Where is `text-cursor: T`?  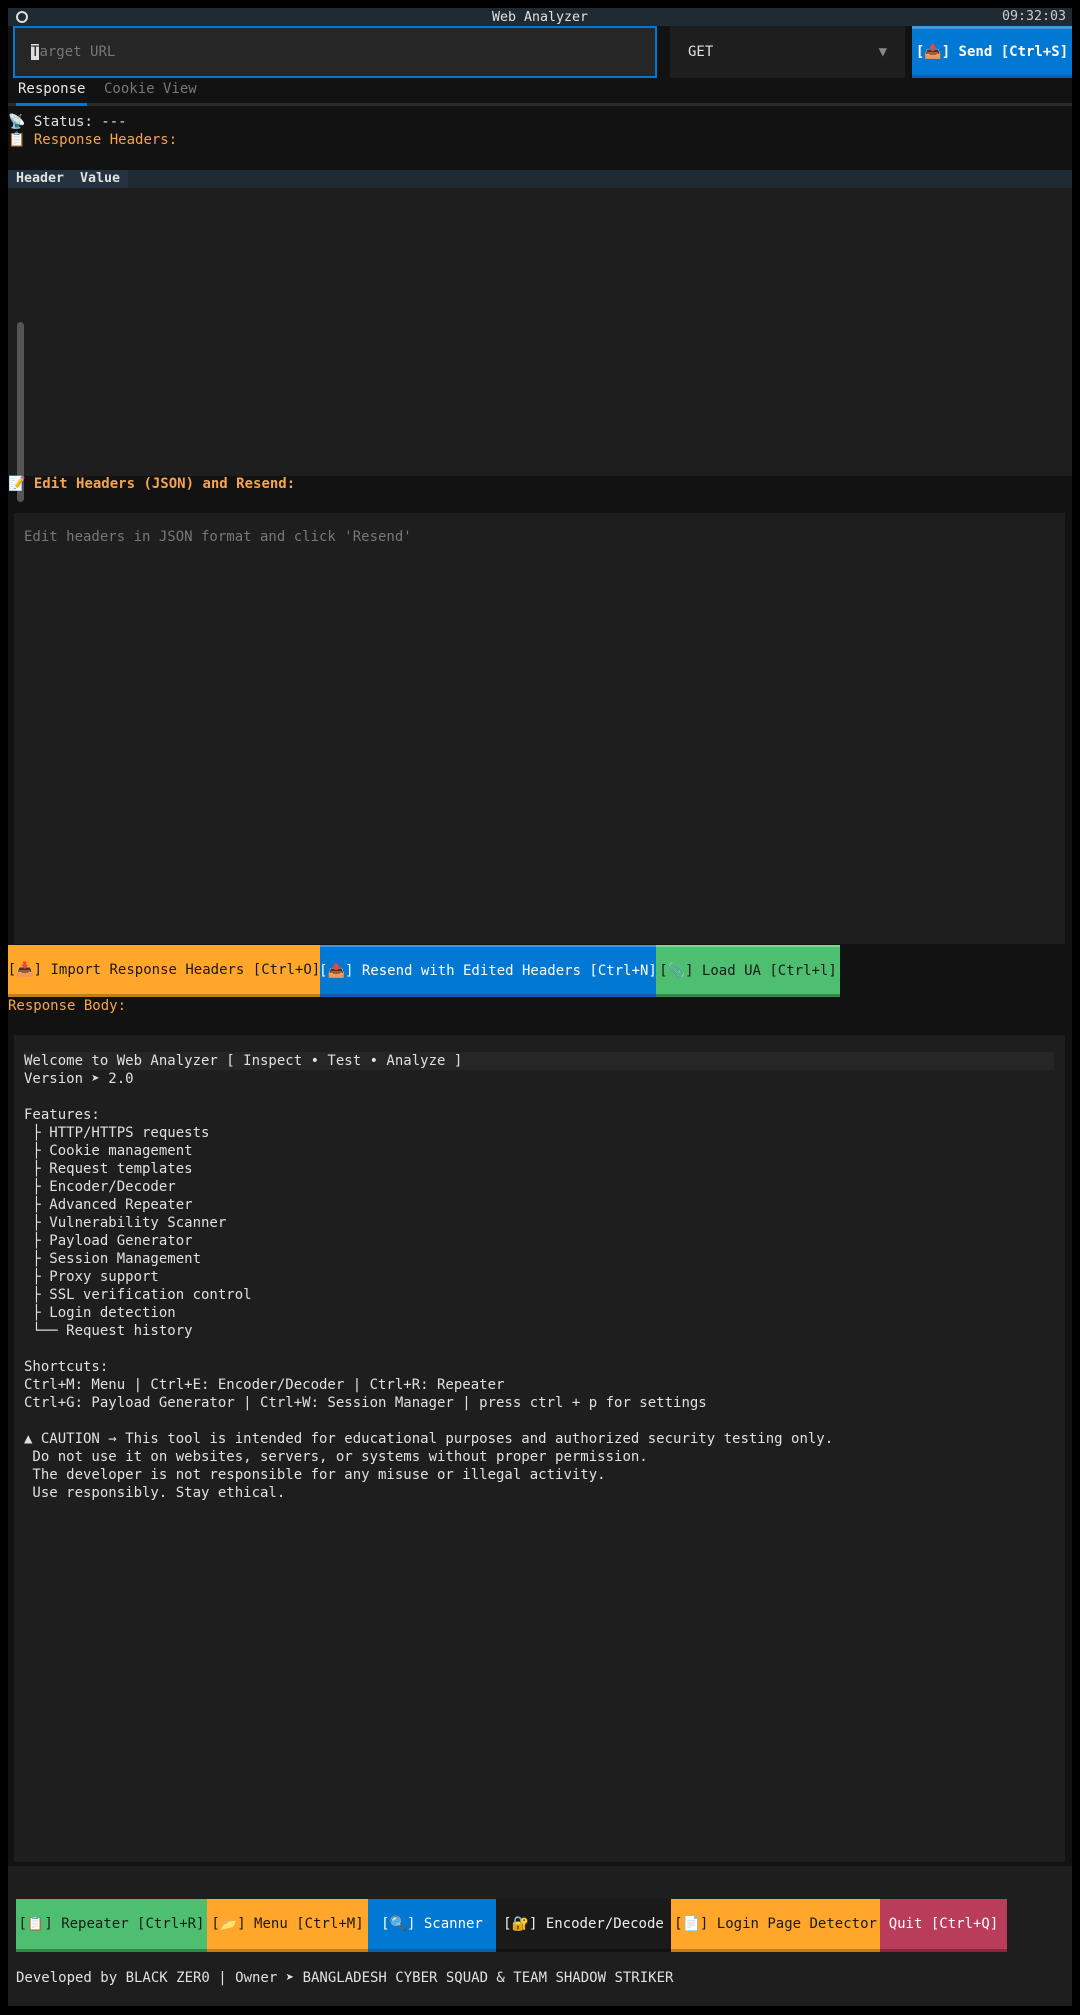
text-cursor: T is located at coordinates (35, 52).